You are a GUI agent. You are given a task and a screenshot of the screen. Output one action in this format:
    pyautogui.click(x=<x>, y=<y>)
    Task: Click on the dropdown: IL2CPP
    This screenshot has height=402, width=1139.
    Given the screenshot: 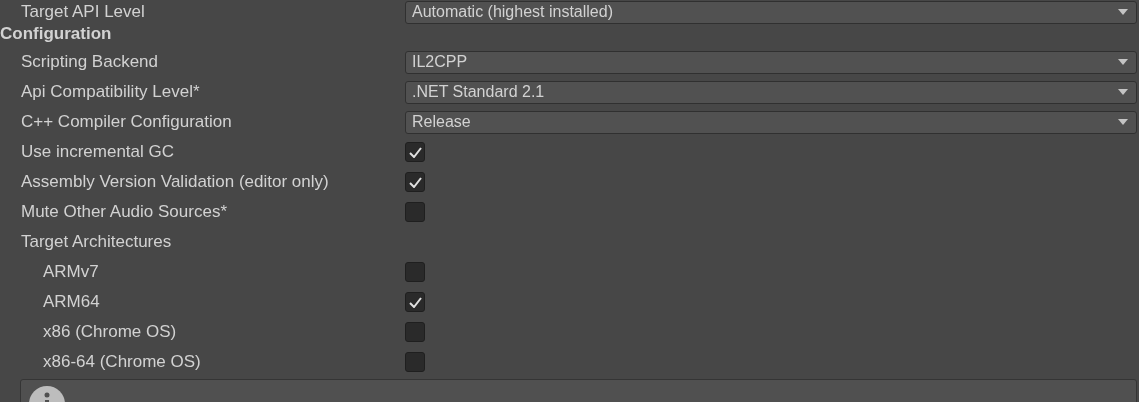 What is the action you would take?
    pyautogui.click(x=771, y=62)
    